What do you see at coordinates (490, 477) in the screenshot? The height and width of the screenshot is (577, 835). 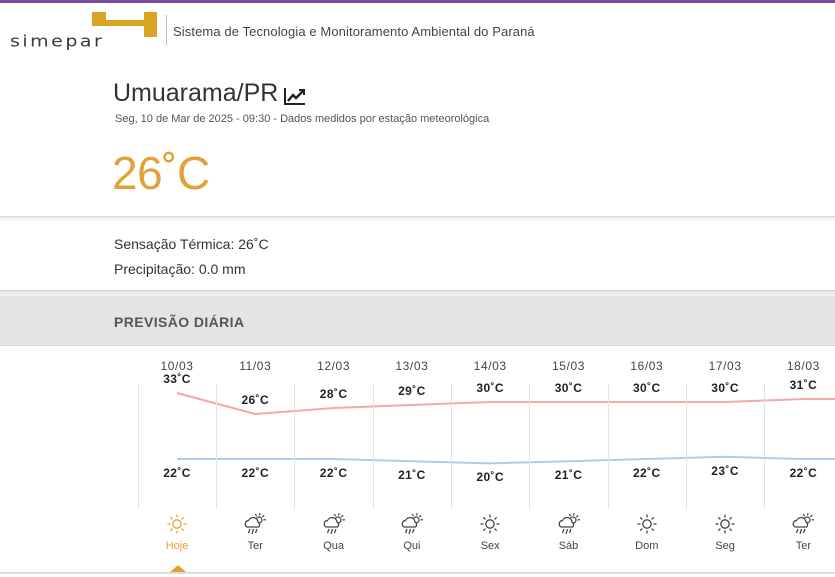 I see `min-temperature-label: 20˚C` at bounding box center [490, 477].